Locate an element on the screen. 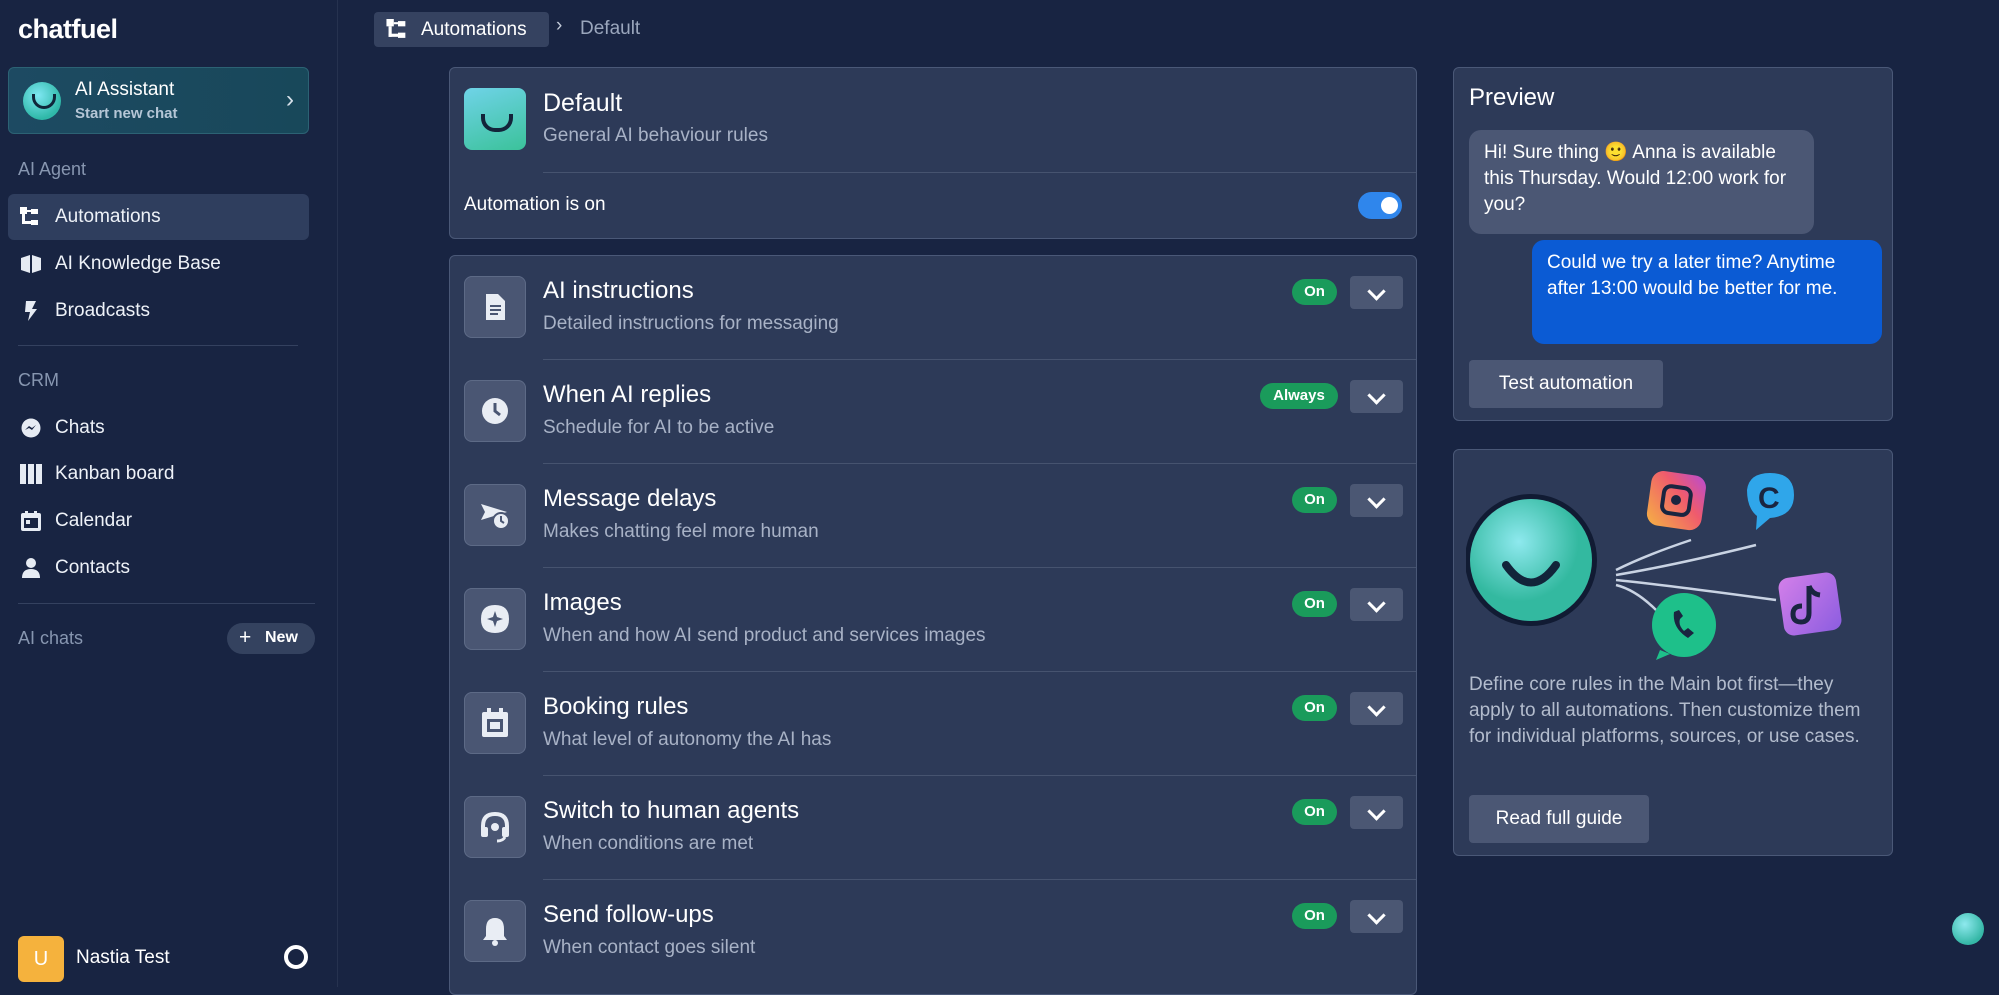 Image resolution: width=1999 pixels, height=995 pixels. chatfuel-logo: chatfuel is located at coordinates (68, 29).